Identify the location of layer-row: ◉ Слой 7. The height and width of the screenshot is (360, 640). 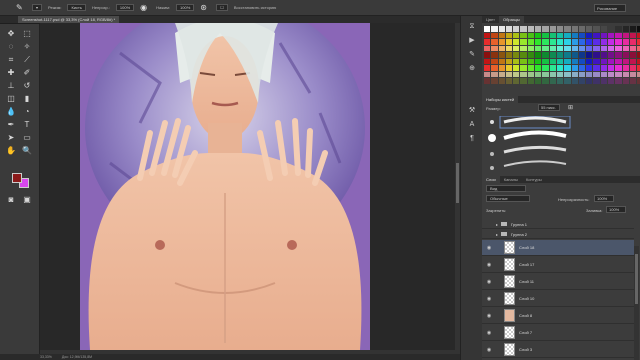
(558, 333).